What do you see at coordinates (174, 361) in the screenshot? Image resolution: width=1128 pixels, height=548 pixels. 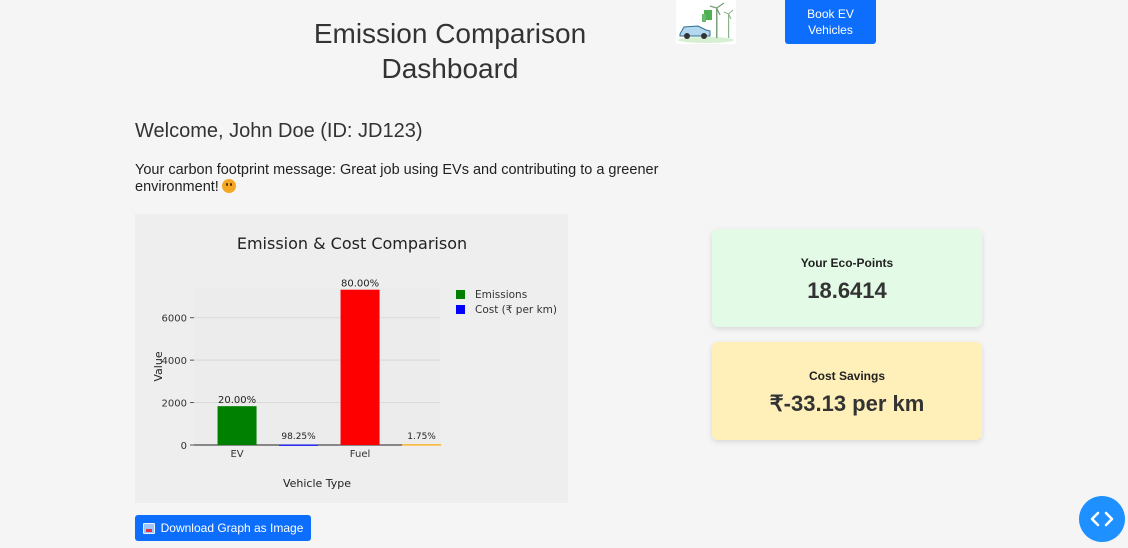 I see `y-tick-label: 4000` at bounding box center [174, 361].